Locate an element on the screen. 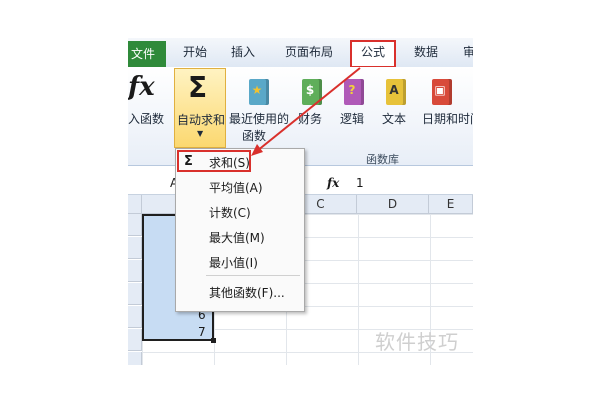 Image resolution: width=600 pixels, height=400 pixels. arrow-head is located at coordinates (257, 150).